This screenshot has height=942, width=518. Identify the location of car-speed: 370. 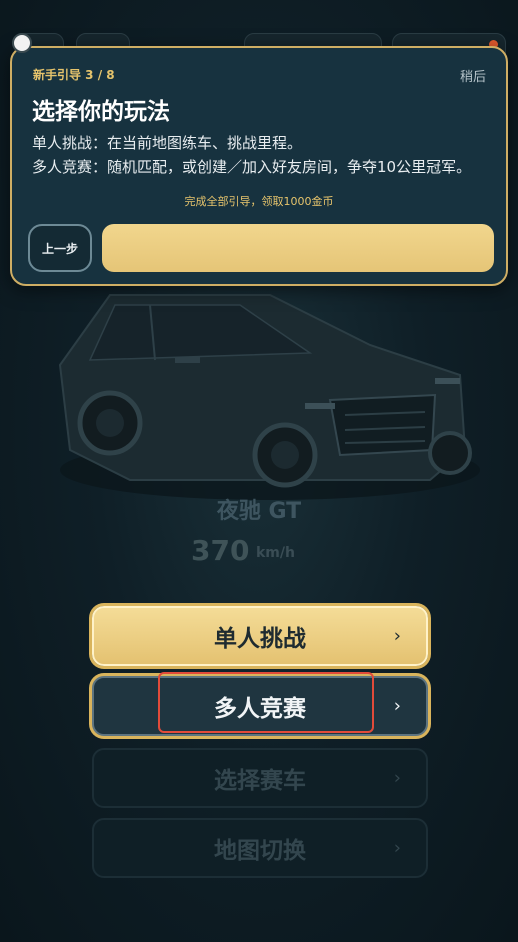
(220, 550).